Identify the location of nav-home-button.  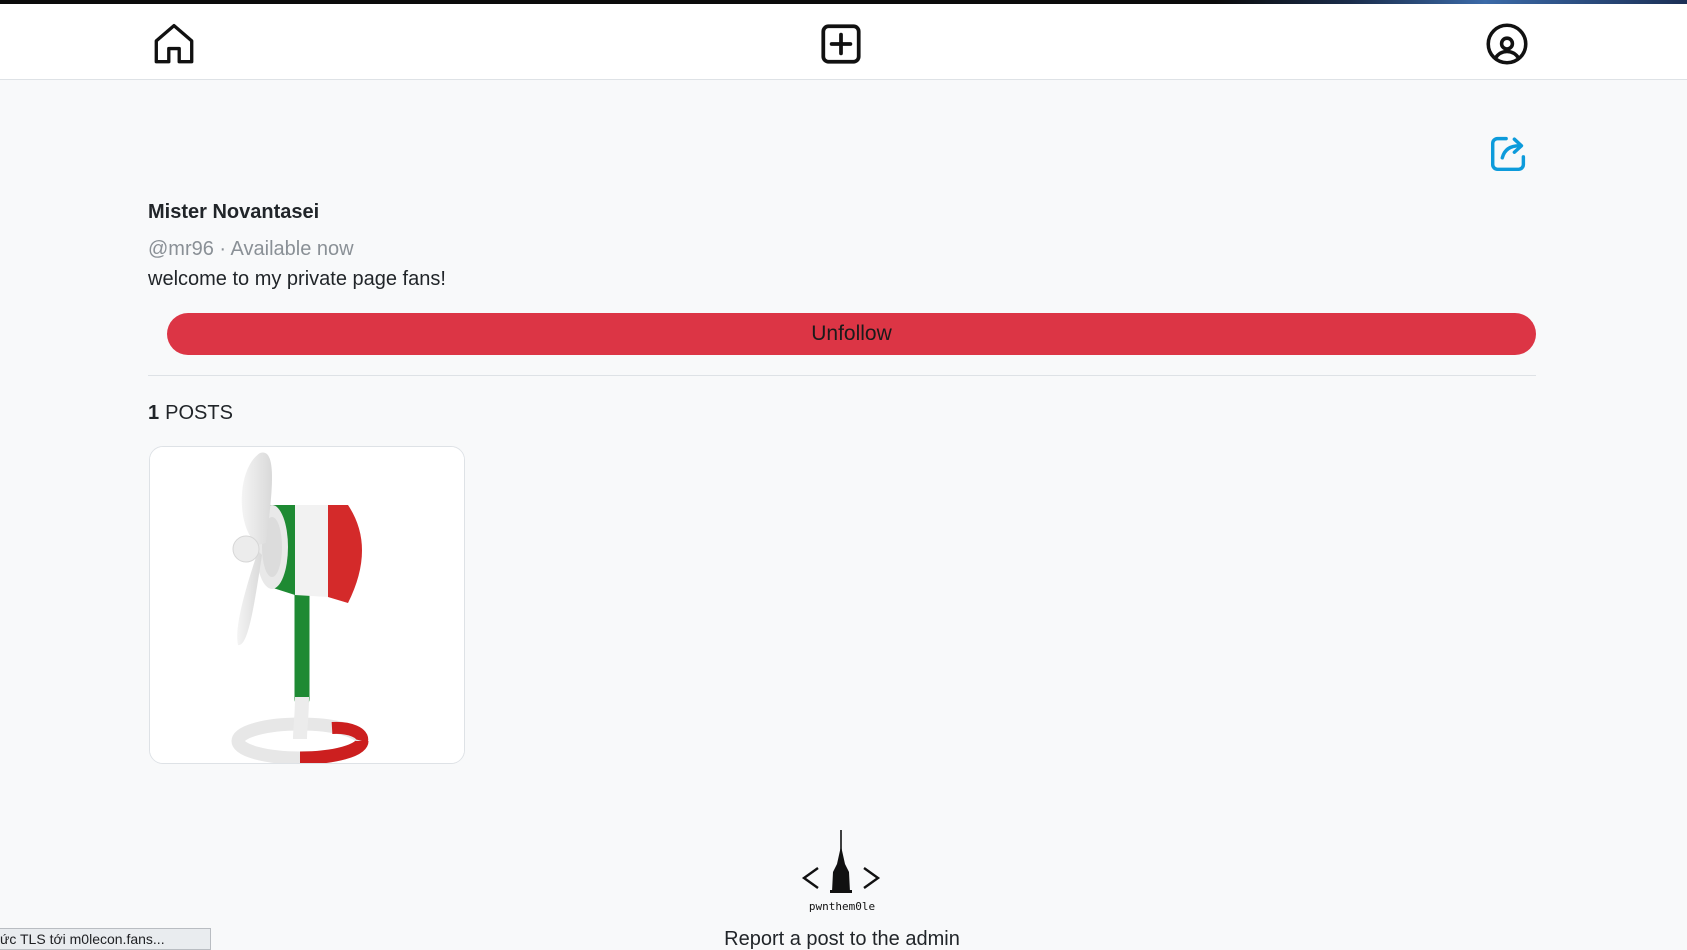
(174, 44).